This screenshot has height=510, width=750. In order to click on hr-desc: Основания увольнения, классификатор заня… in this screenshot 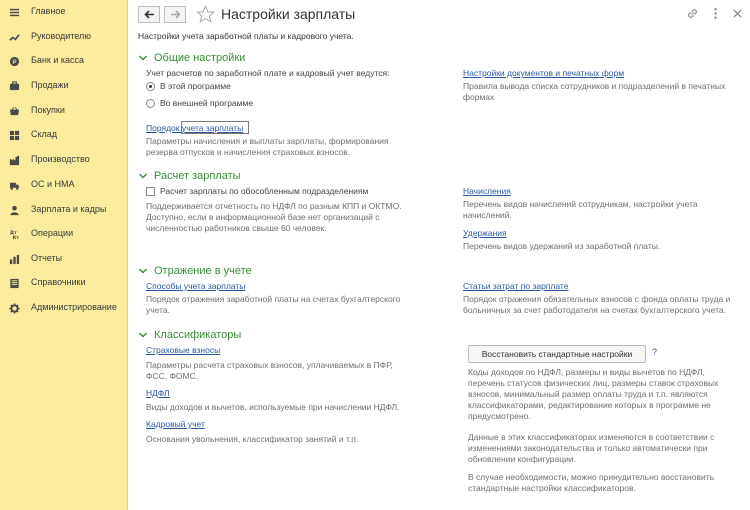, I will do `click(252, 439)`.